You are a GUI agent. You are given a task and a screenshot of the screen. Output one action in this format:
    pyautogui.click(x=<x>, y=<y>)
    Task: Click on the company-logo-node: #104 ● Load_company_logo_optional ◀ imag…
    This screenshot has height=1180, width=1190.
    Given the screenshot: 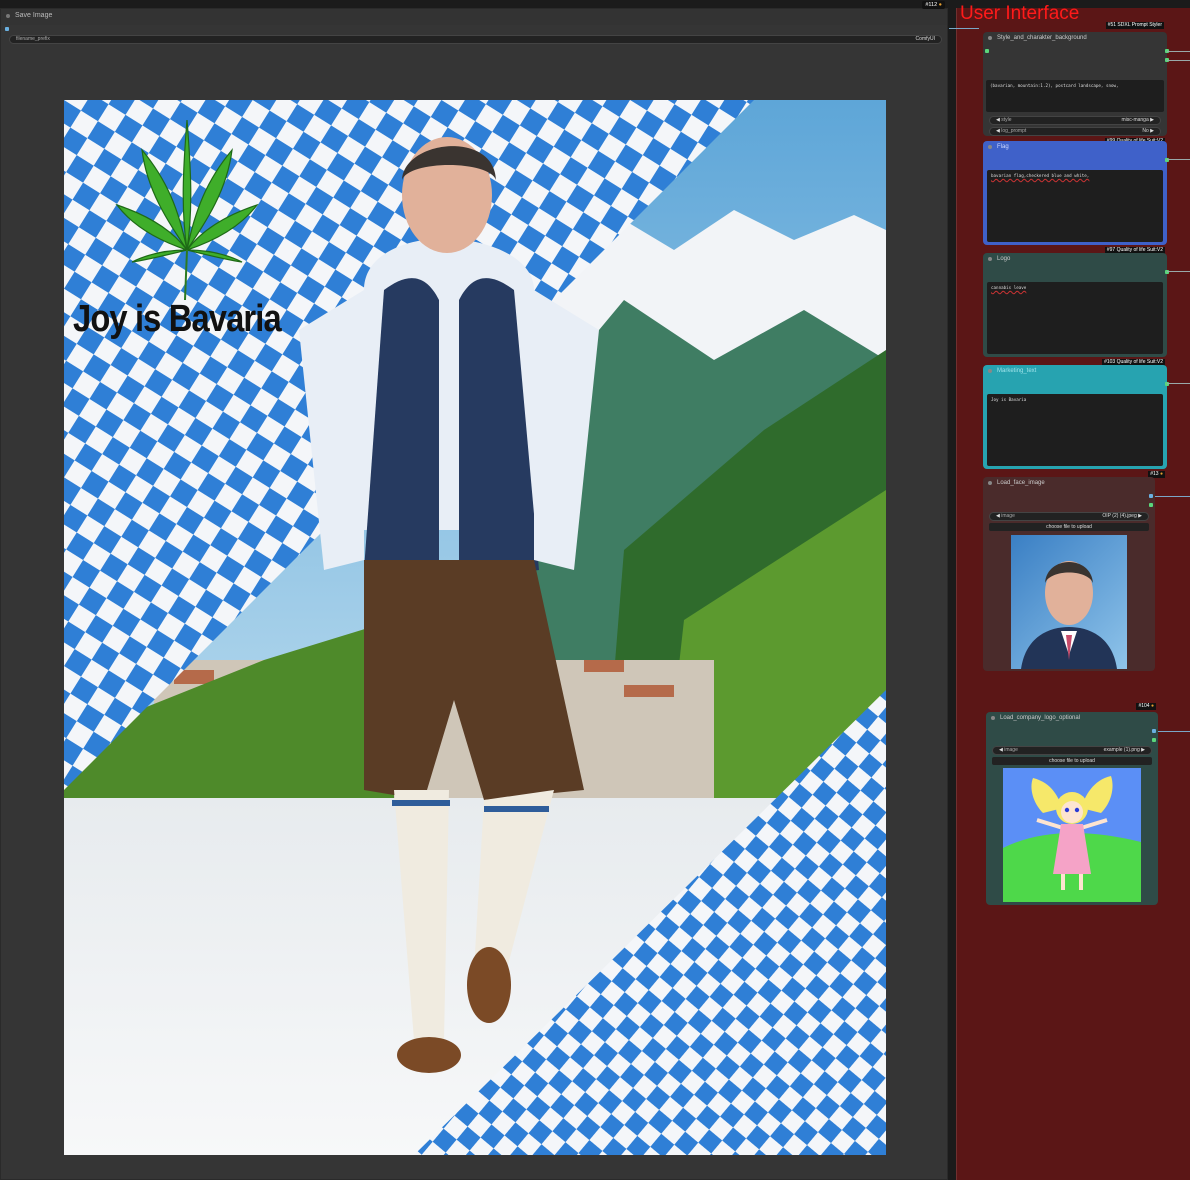 What is the action you would take?
    pyautogui.click(x=1072, y=804)
    